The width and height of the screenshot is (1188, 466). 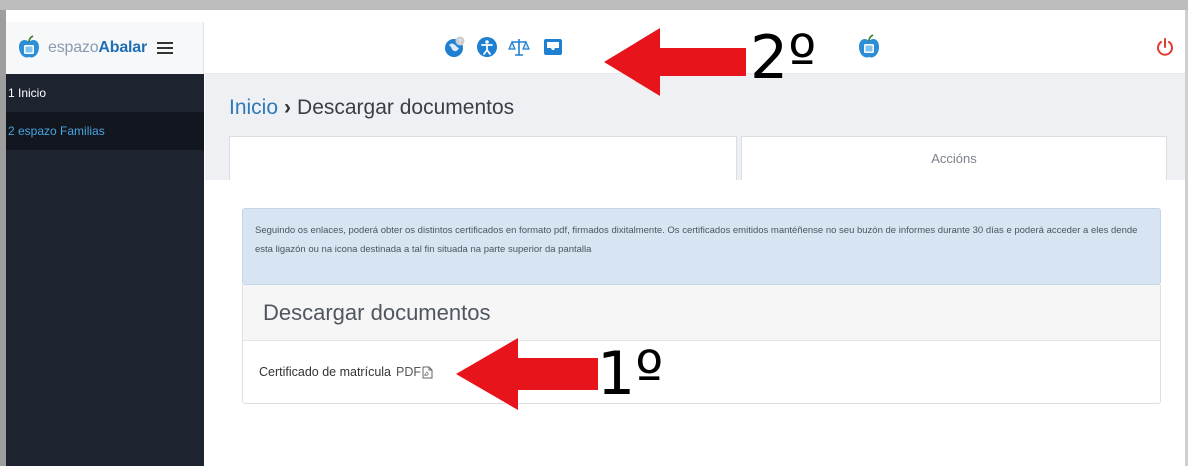 I want to click on table-header: Accións, so click(x=698, y=158).